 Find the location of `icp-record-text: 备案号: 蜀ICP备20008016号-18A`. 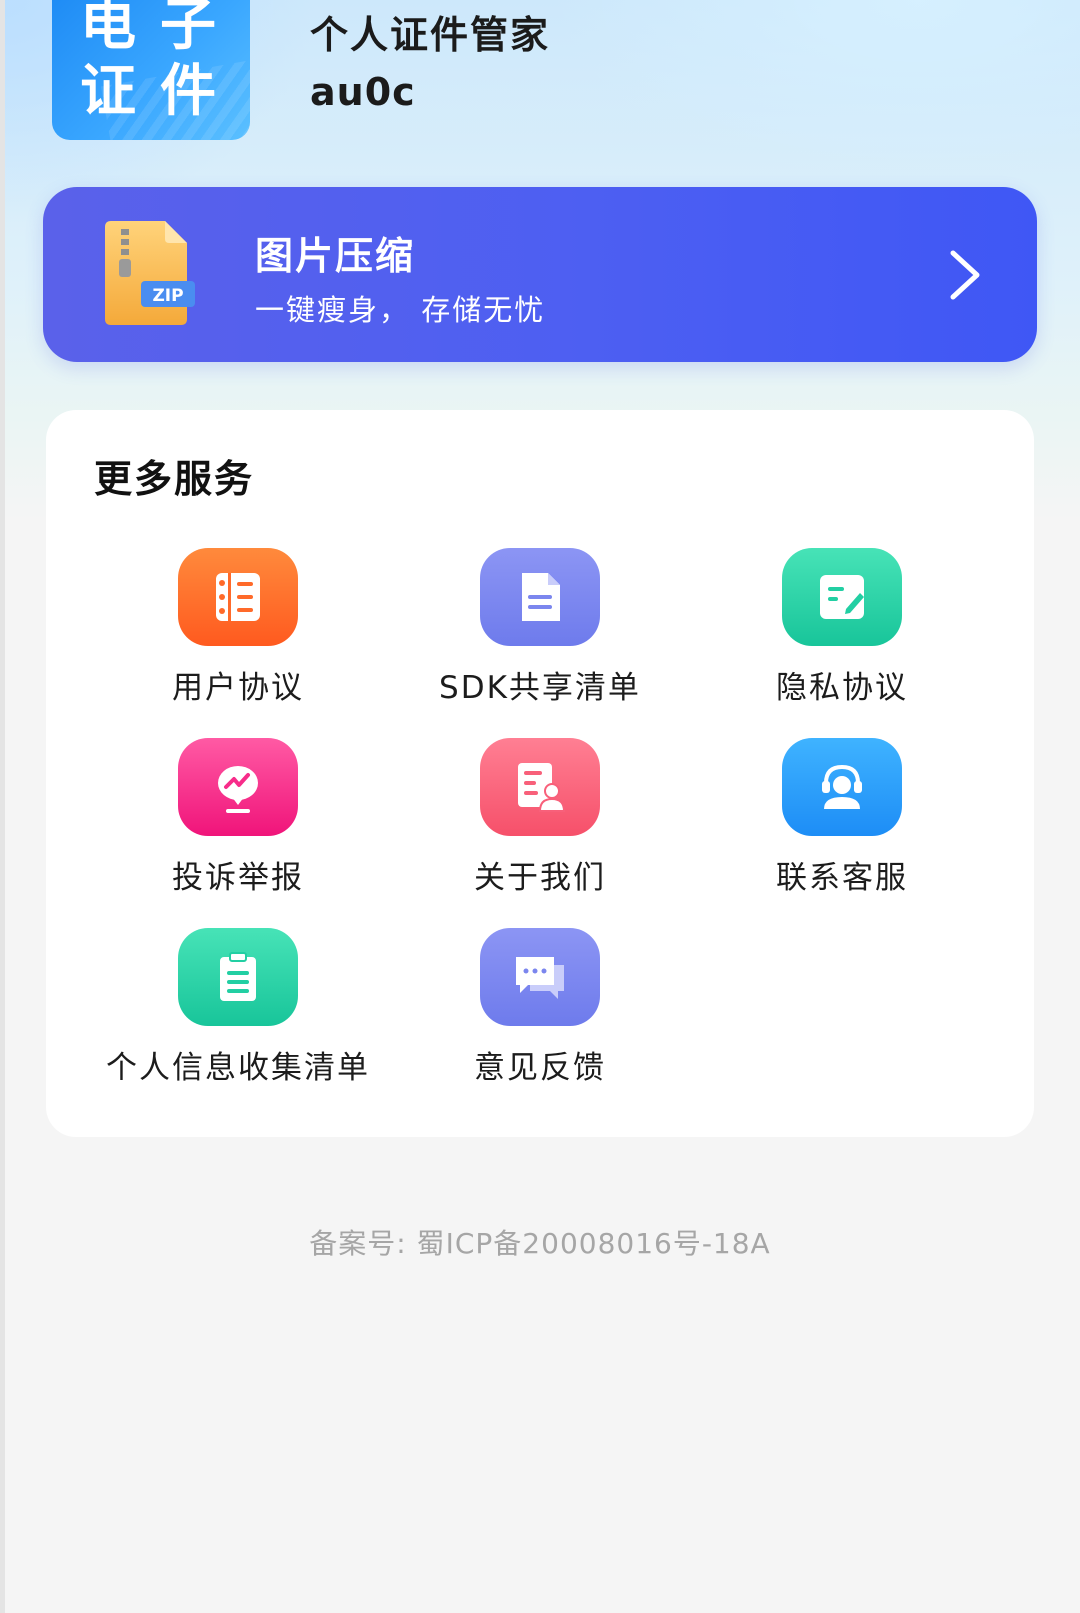

icp-record-text: 备案号: 蜀ICP备20008016号-18A is located at coordinates (540, 1243).